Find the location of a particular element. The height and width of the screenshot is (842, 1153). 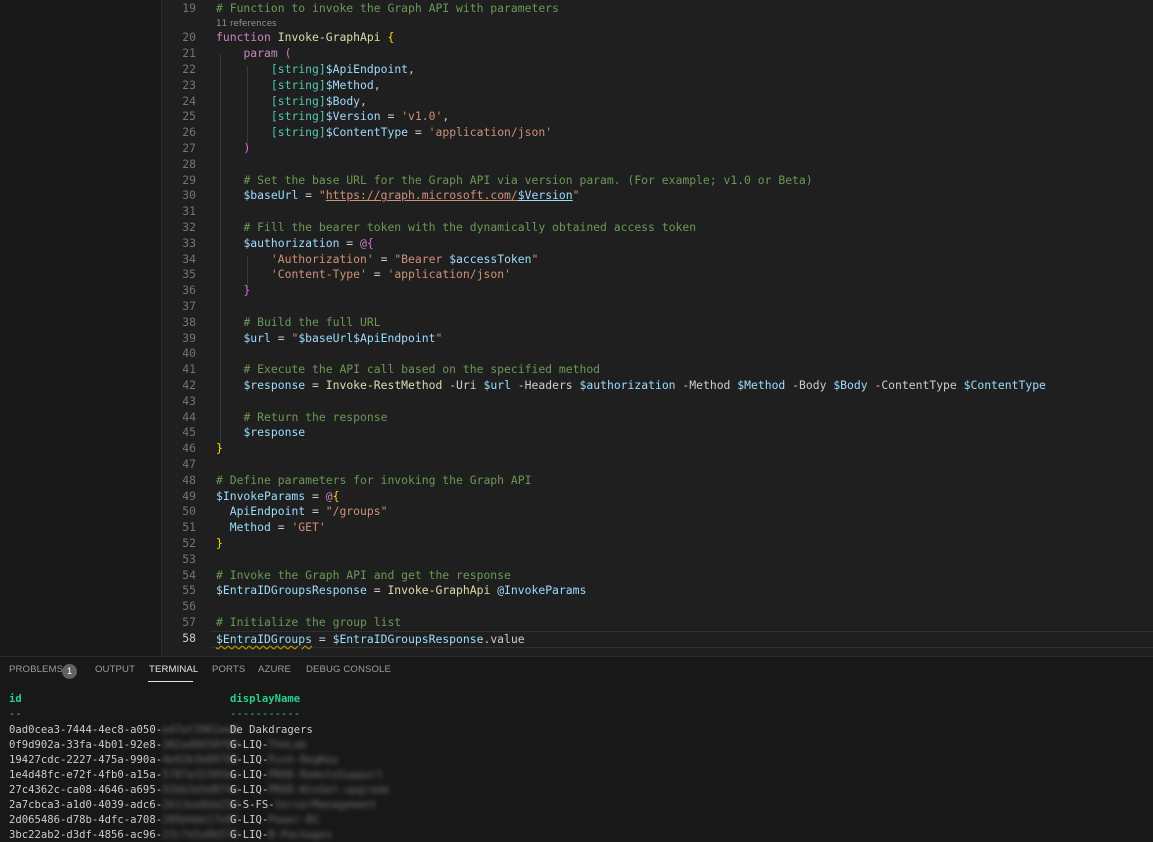

code-line: # Initialize the group list is located at coordinates (308, 623).